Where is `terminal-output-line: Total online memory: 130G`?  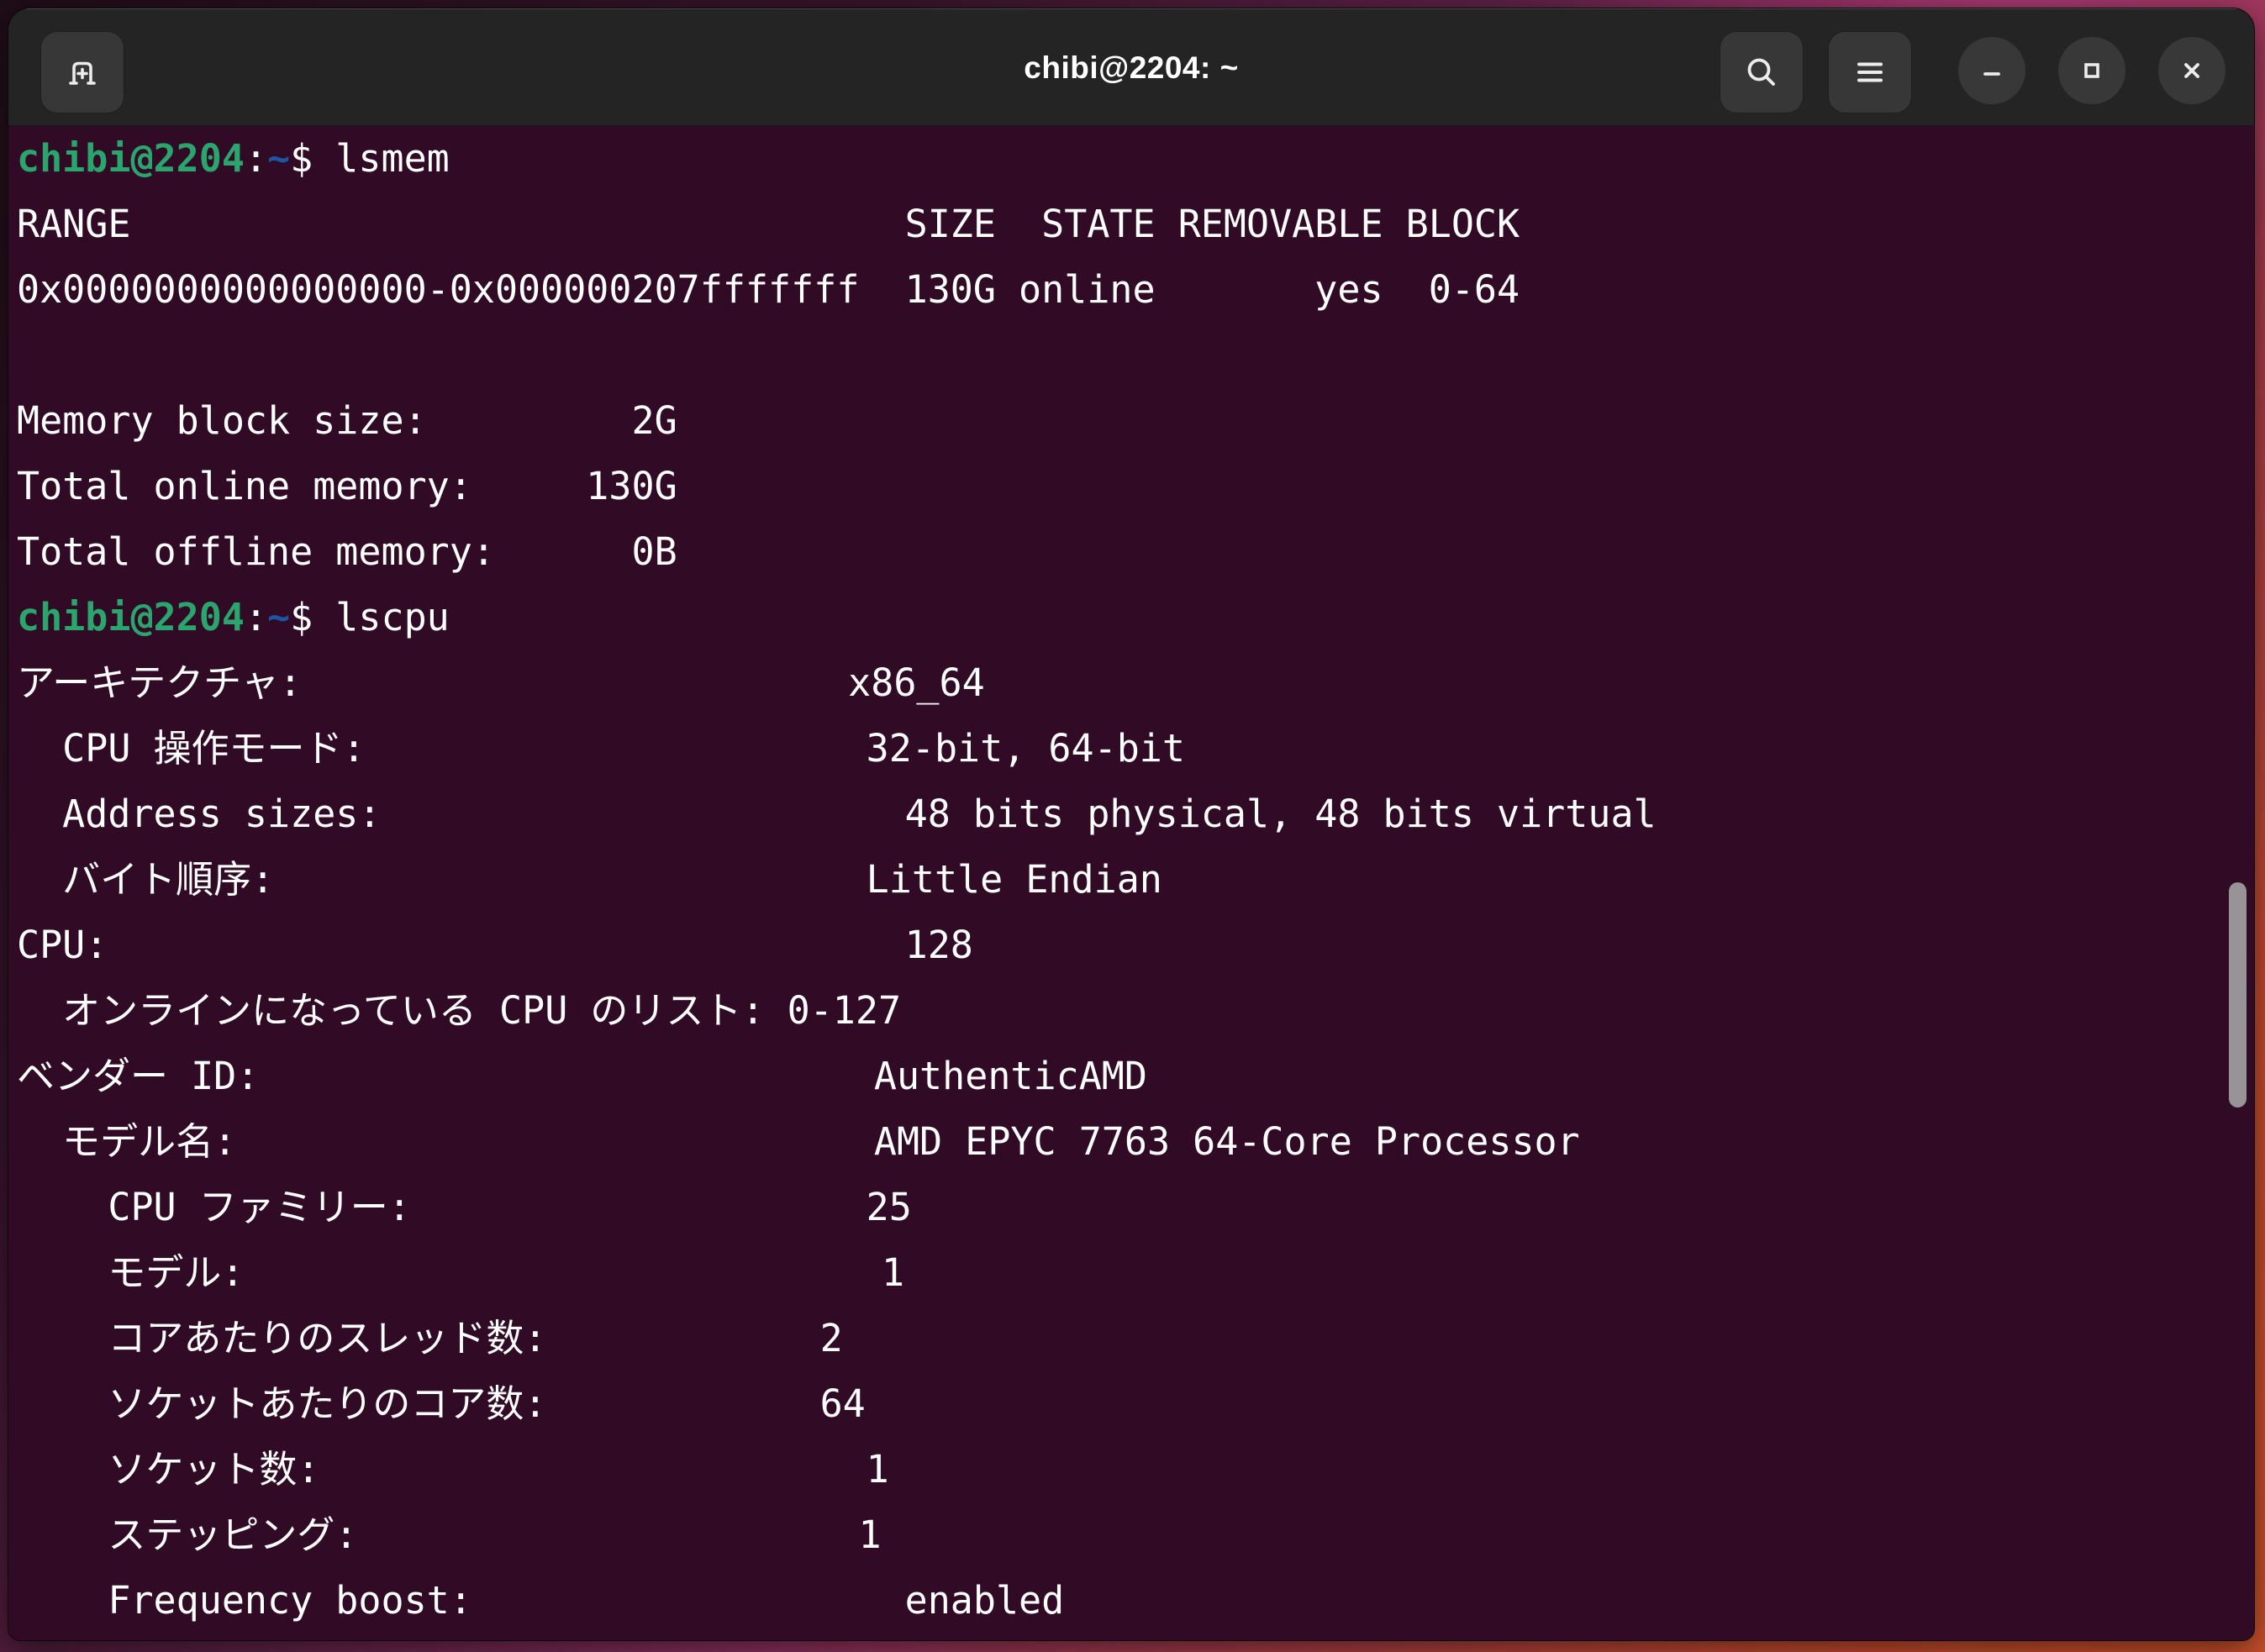 terminal-output-line: Total online memory: 130G is located at coordinates (347, 486).